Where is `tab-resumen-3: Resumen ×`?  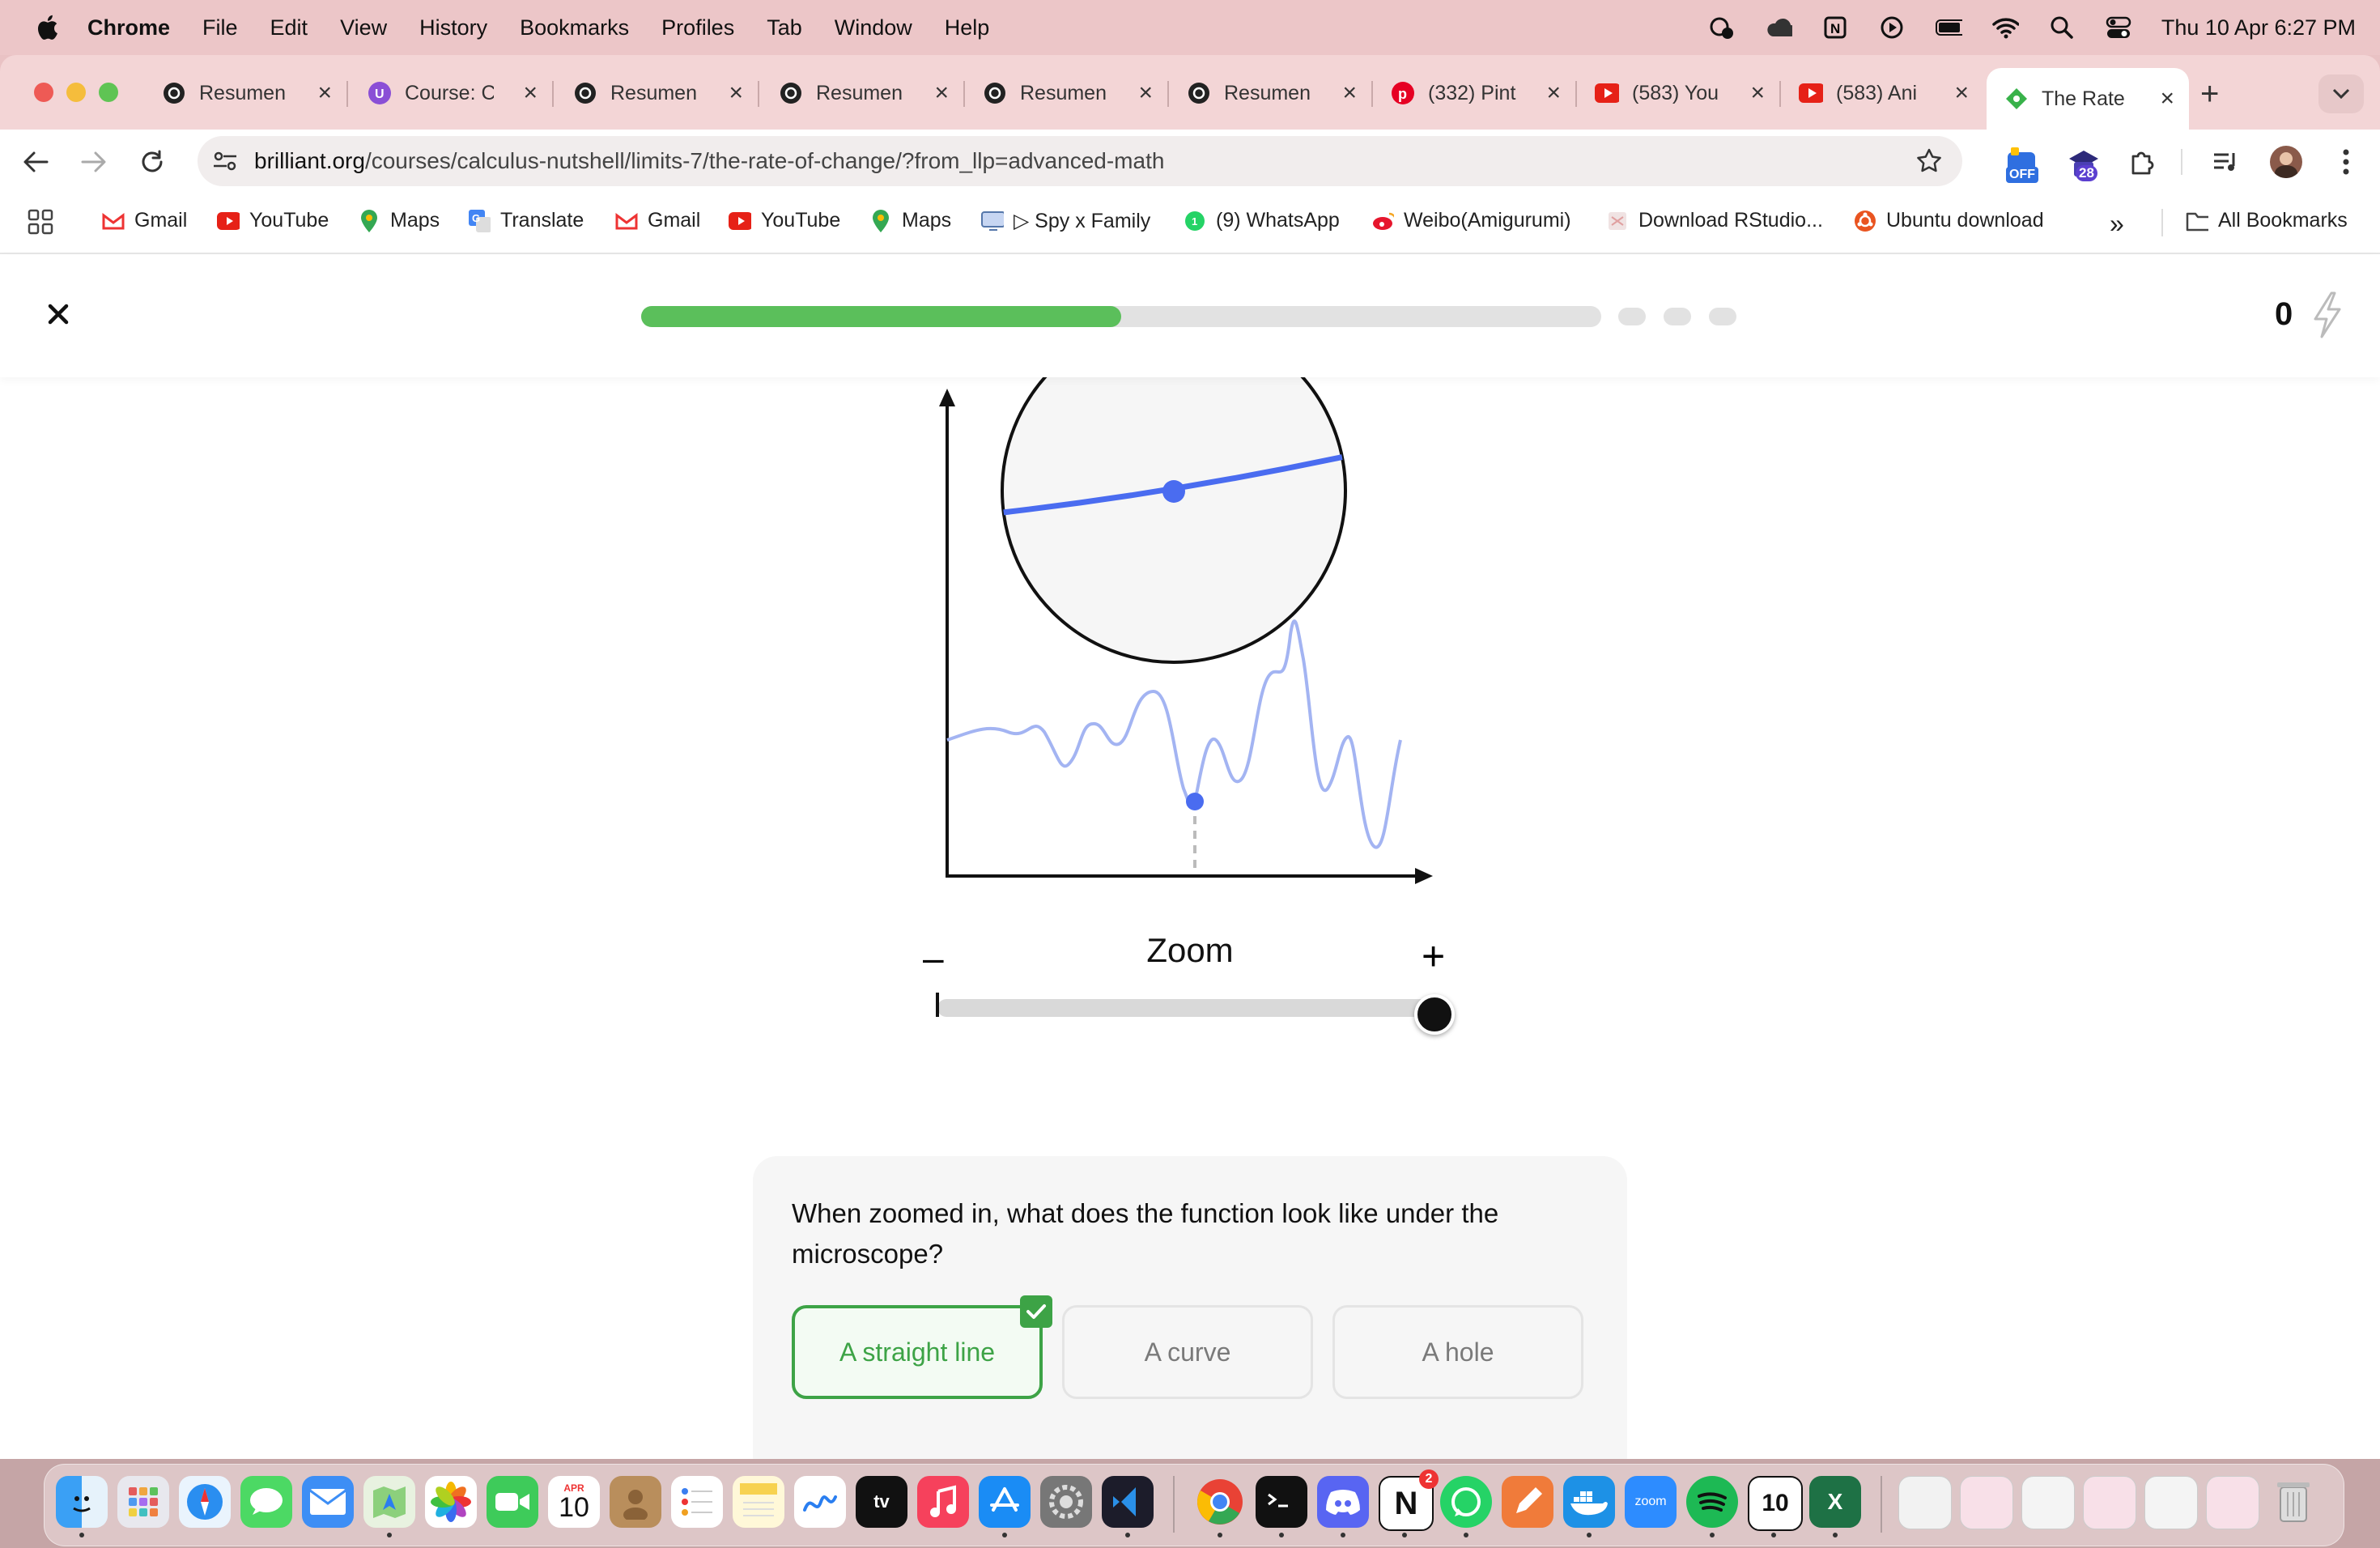 tab-resumen-3: Resumen × is located at coordinates (863, 93).